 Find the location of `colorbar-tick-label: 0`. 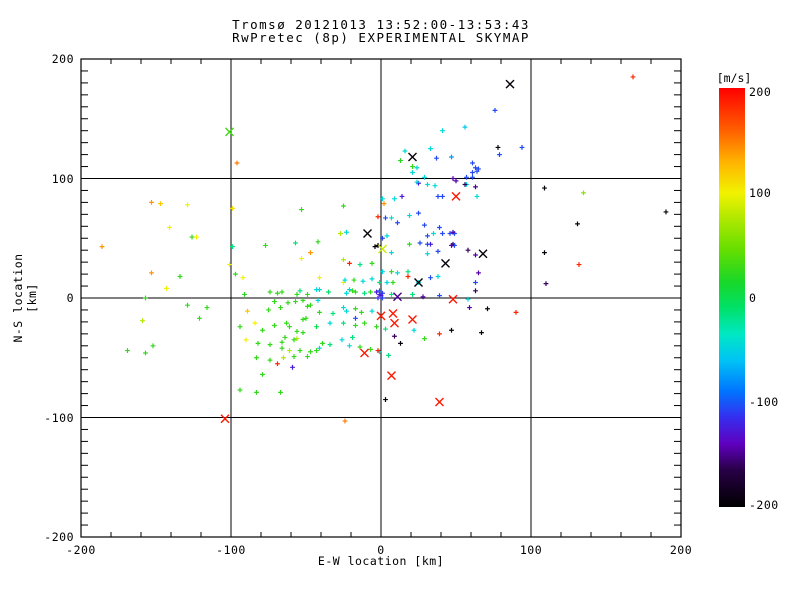

colorbar-tick-label: 0 is located at coordinates (753, 297).